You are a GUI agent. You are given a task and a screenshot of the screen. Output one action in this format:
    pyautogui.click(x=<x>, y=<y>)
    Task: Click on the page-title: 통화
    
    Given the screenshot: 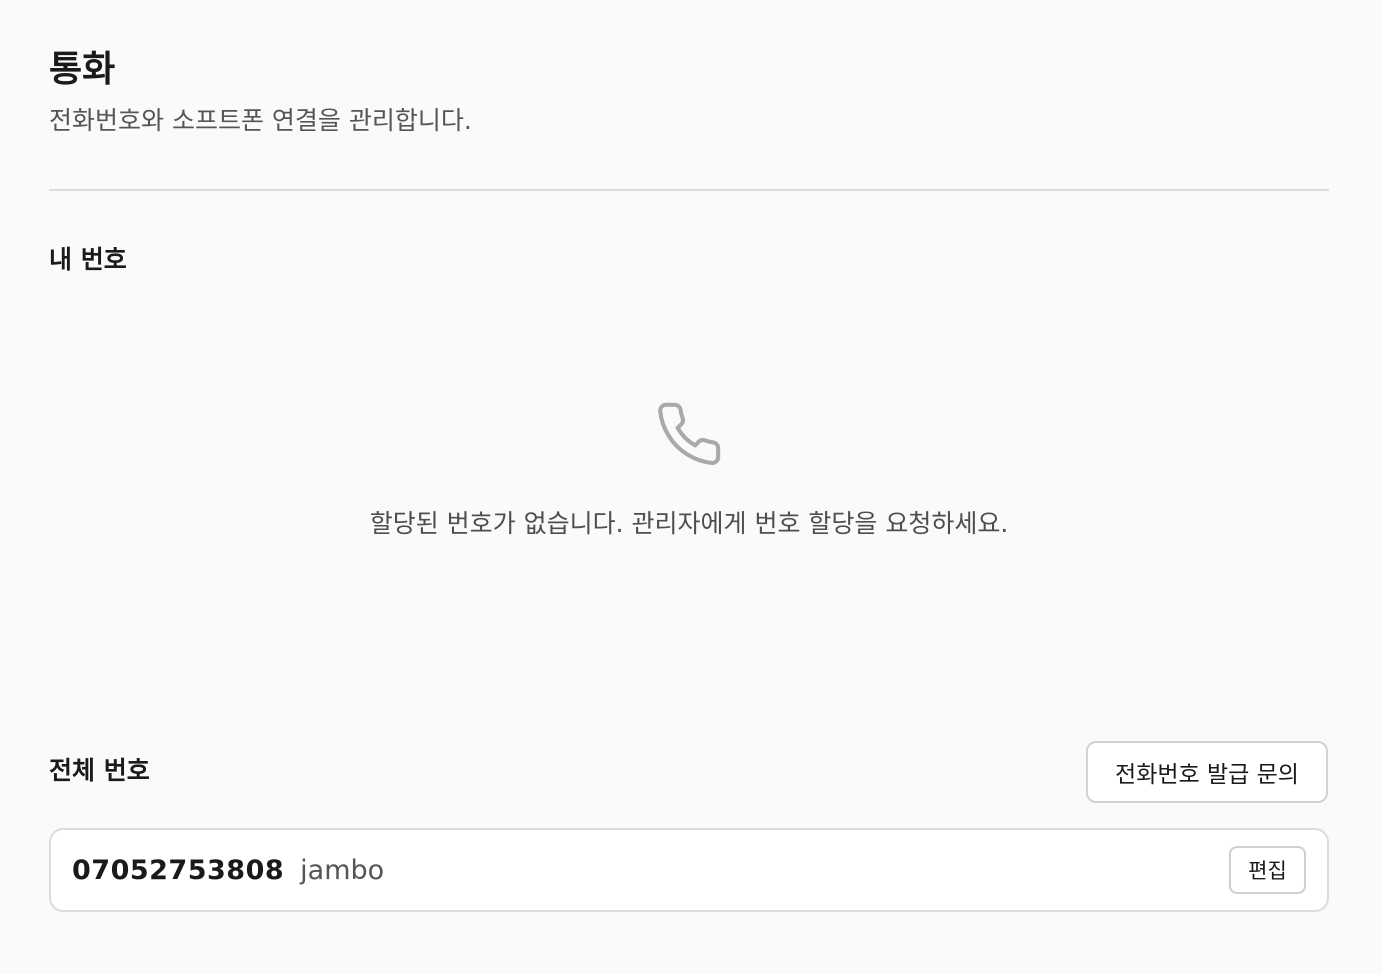 What is the action you would take?
    pyautogui.click(x=82, y=69)
    